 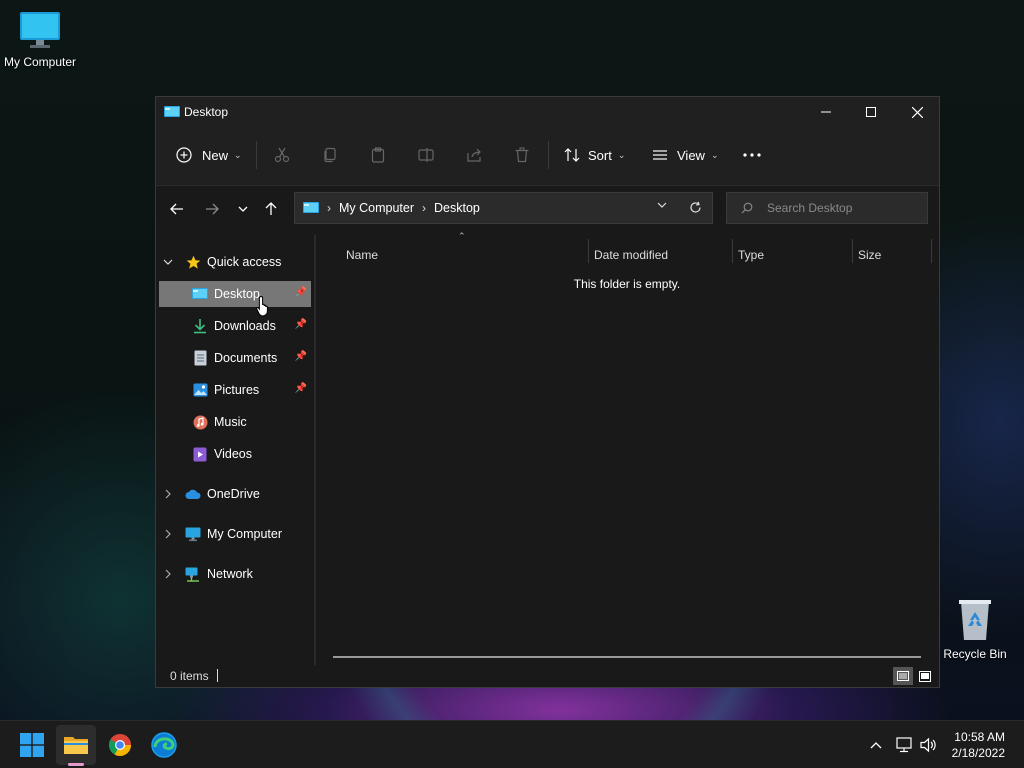 I want to click on back-button, so click(x=177, y=209).